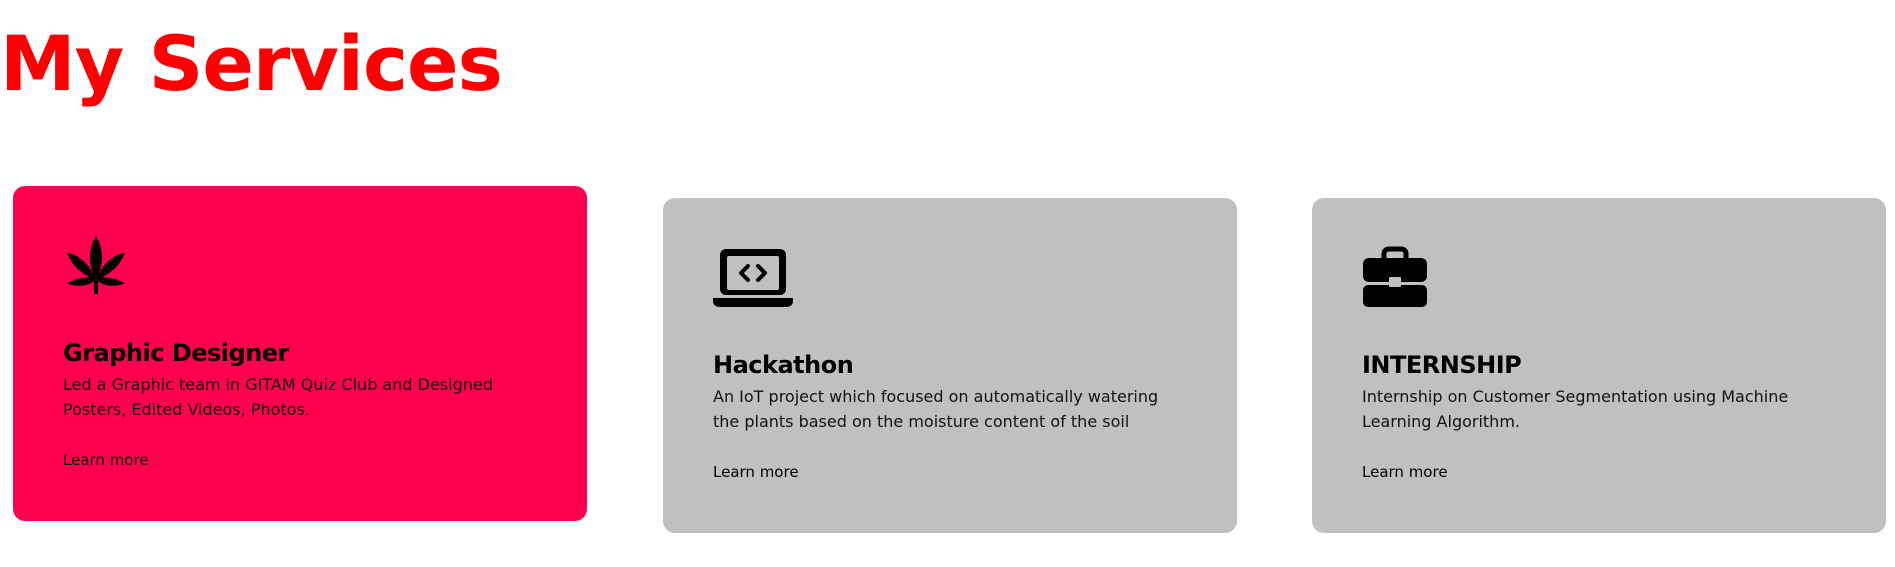 The image size is (1895, 567). What do you see at coordinates (1442, 365) in the screenshot?
I see `service-title: INTERNSHIP` at bounding box center [1442, 365].